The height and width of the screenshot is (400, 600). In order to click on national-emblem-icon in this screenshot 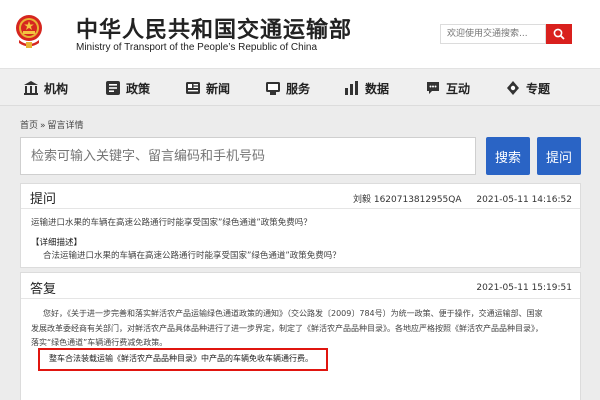, I will do `click(29, 31)`.